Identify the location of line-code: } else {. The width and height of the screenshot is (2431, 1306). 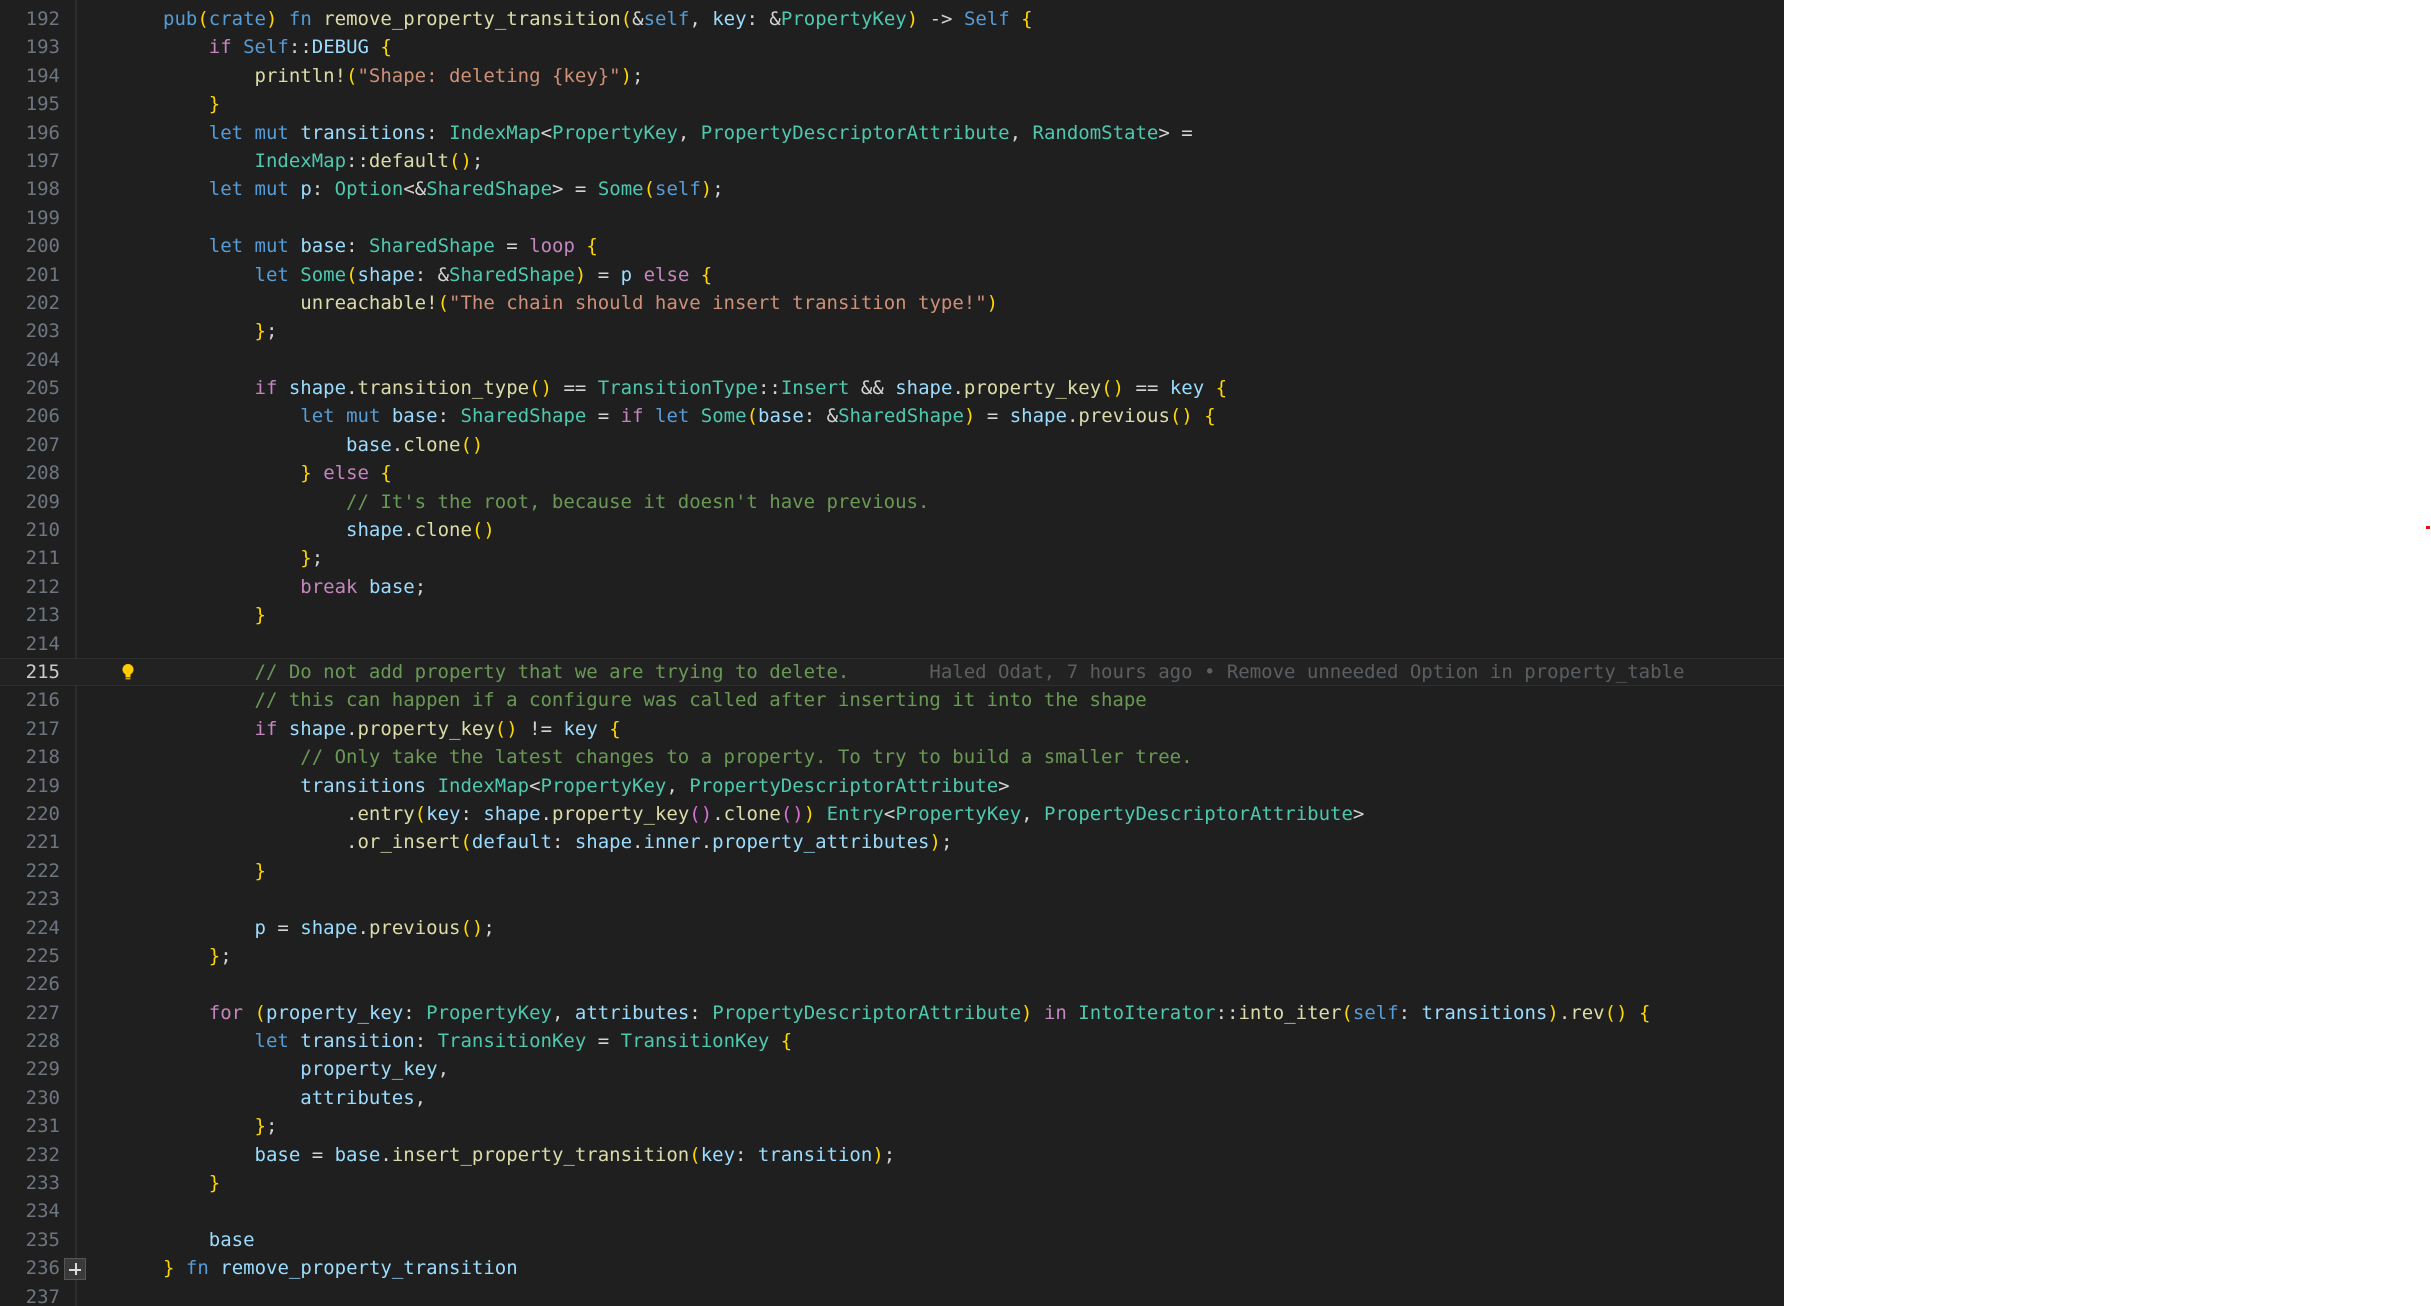
(277, 473).